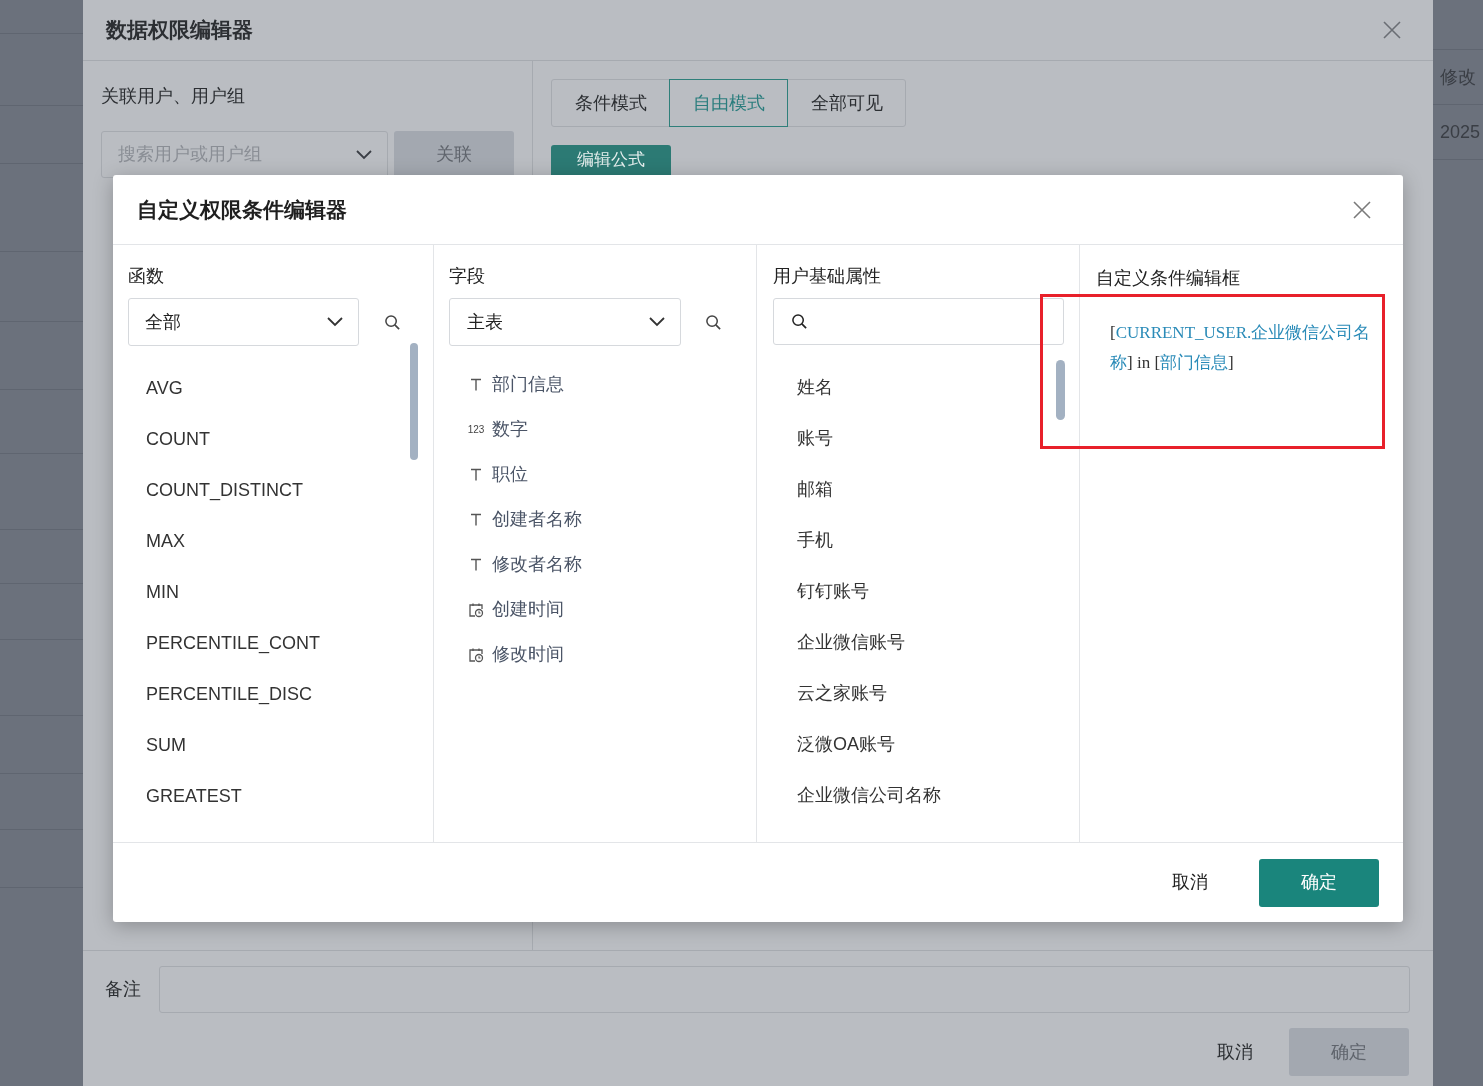 The height and width of the screenshot is (1086, 1483). I want to click on note-label: 备注, so click(123, 989).